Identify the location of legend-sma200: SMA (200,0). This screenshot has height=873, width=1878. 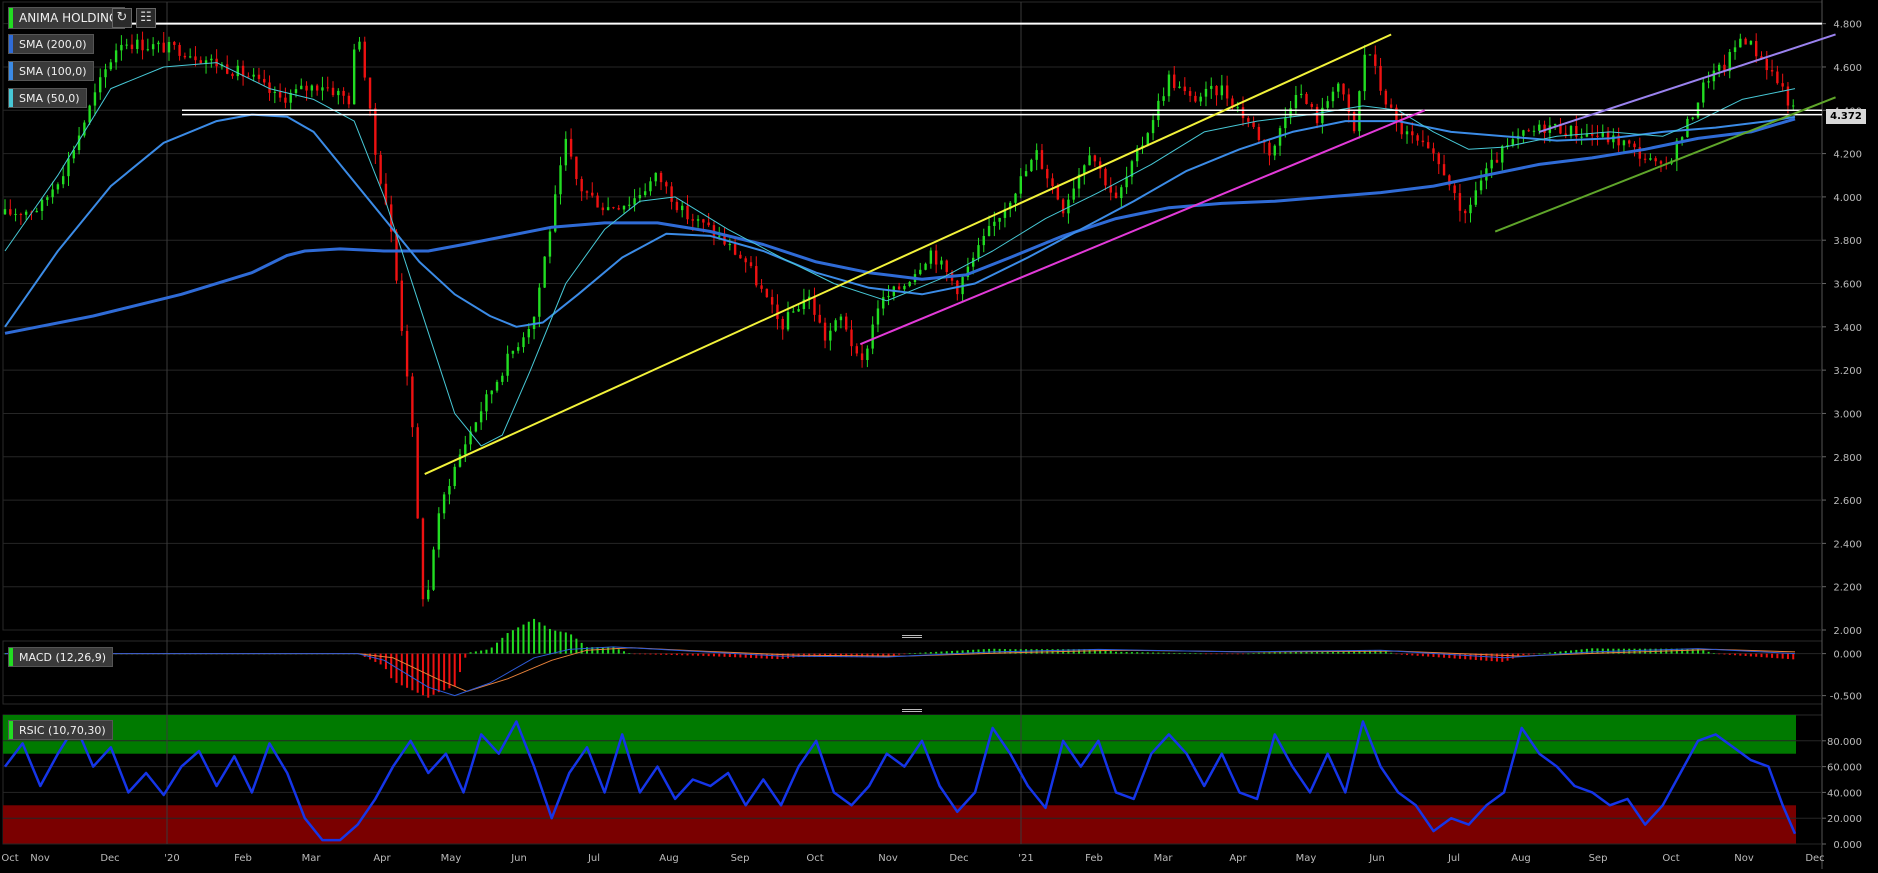
(51, 44).